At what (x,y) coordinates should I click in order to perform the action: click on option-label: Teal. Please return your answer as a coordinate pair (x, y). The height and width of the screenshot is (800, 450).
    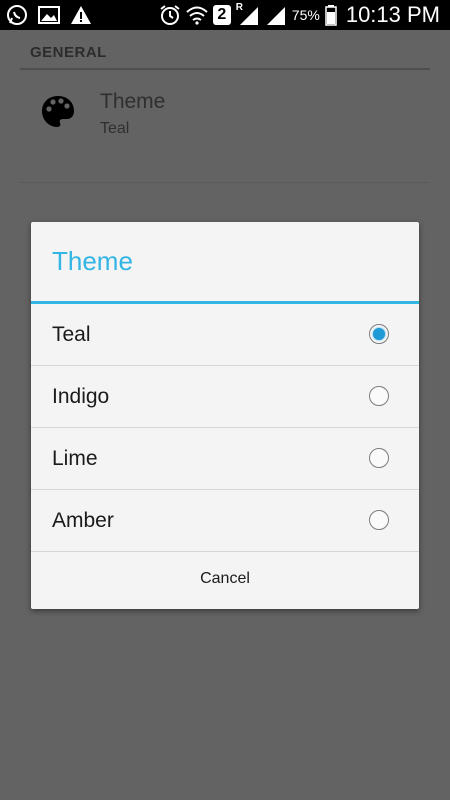
    Looking at the image, I should click on (71, 334).